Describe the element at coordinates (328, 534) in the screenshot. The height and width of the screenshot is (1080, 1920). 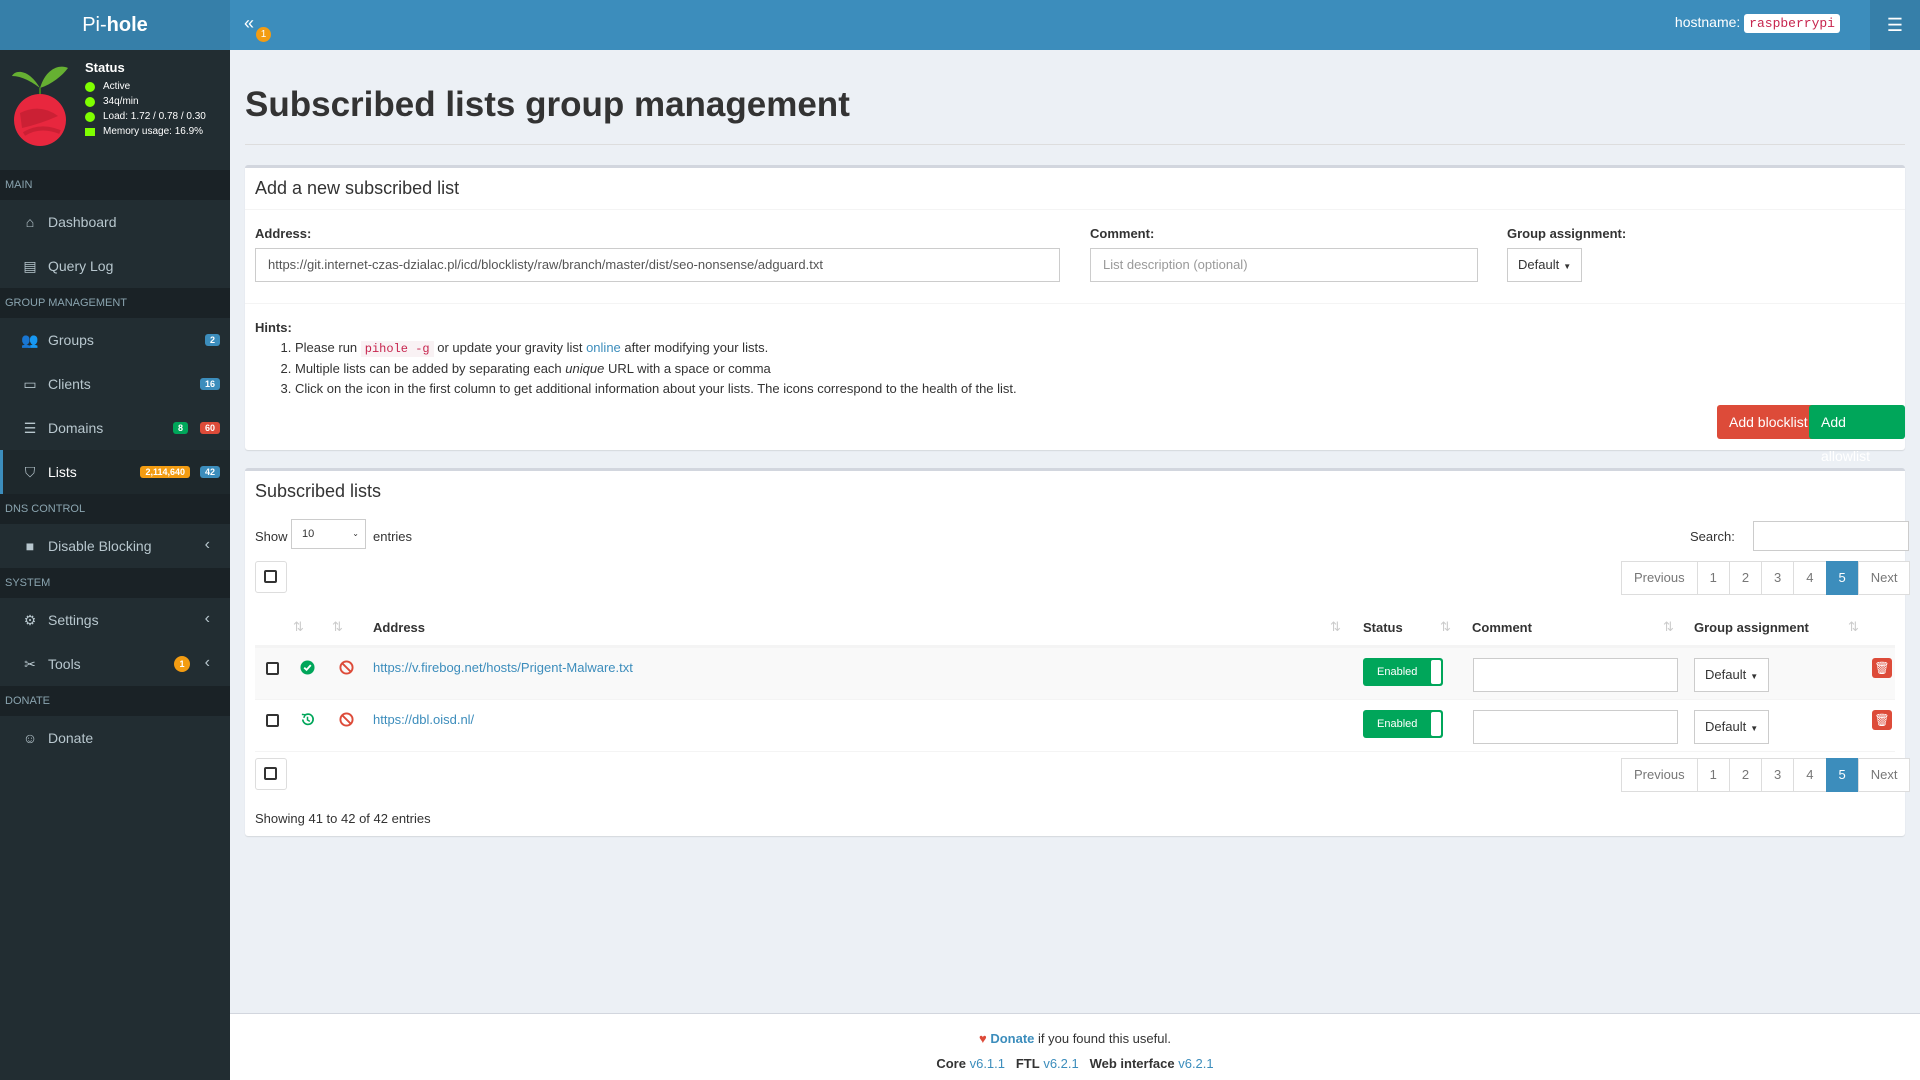
I see `page-length-select: 10 ⌄` at that location.